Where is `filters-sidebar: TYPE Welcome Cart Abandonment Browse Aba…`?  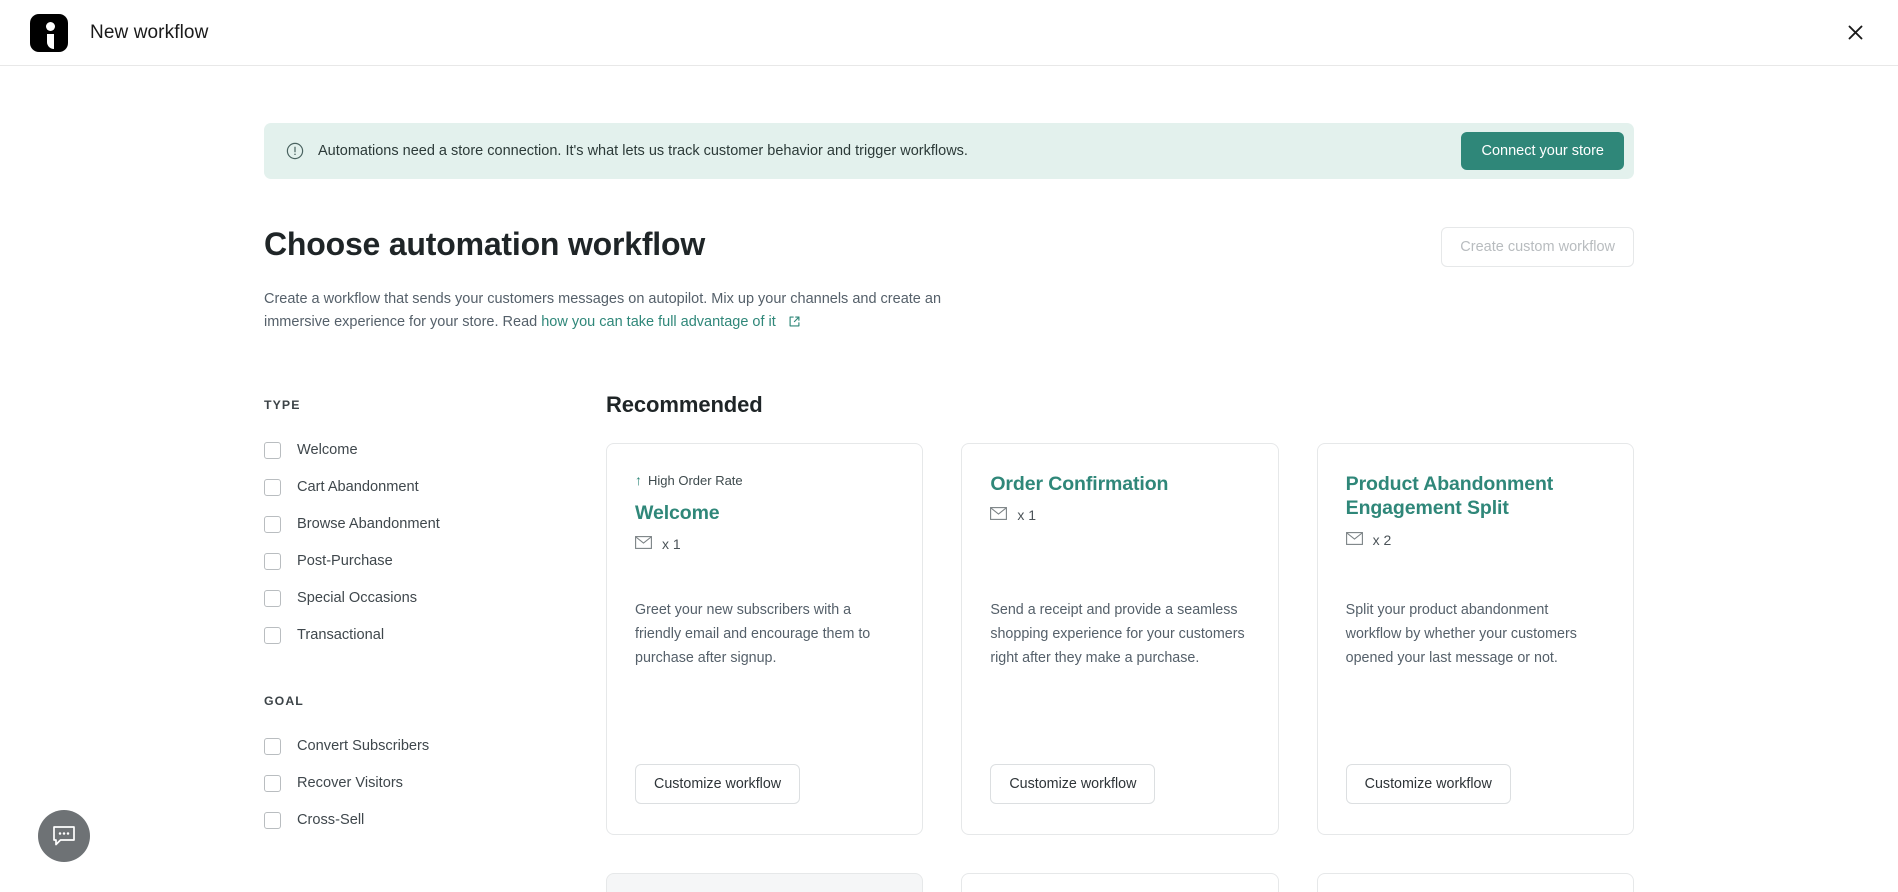
filters-sidebar: TYPE Welcome Cart Abandonment Browse Aba… is located at coordinates (399, 642).